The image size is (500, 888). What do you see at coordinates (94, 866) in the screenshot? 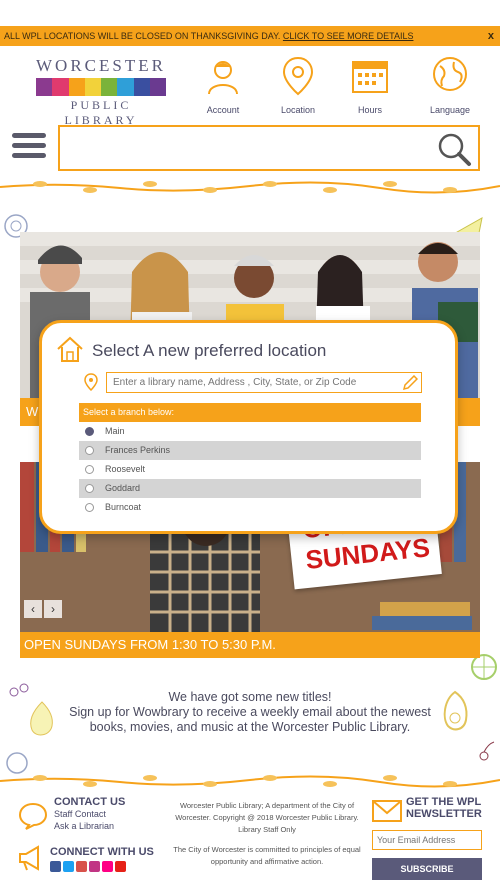
I see `instagram-icon` at bounding box center [94, 866].